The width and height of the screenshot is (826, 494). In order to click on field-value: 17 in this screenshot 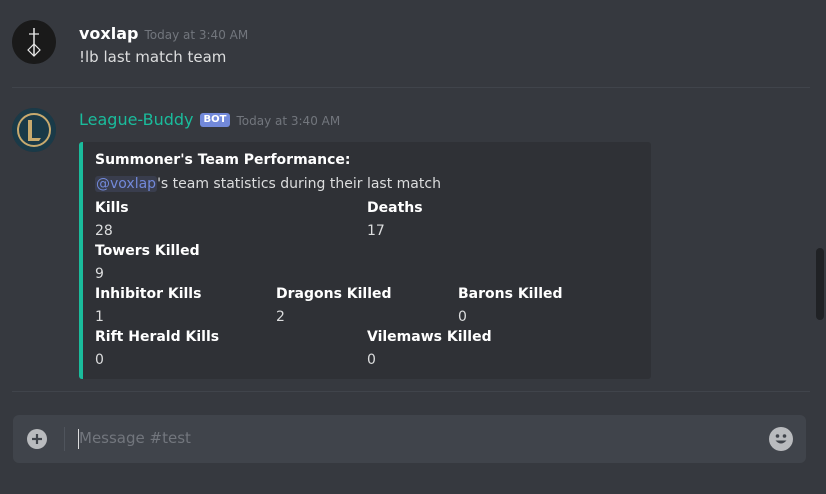, I will do `click(376, 231)`.